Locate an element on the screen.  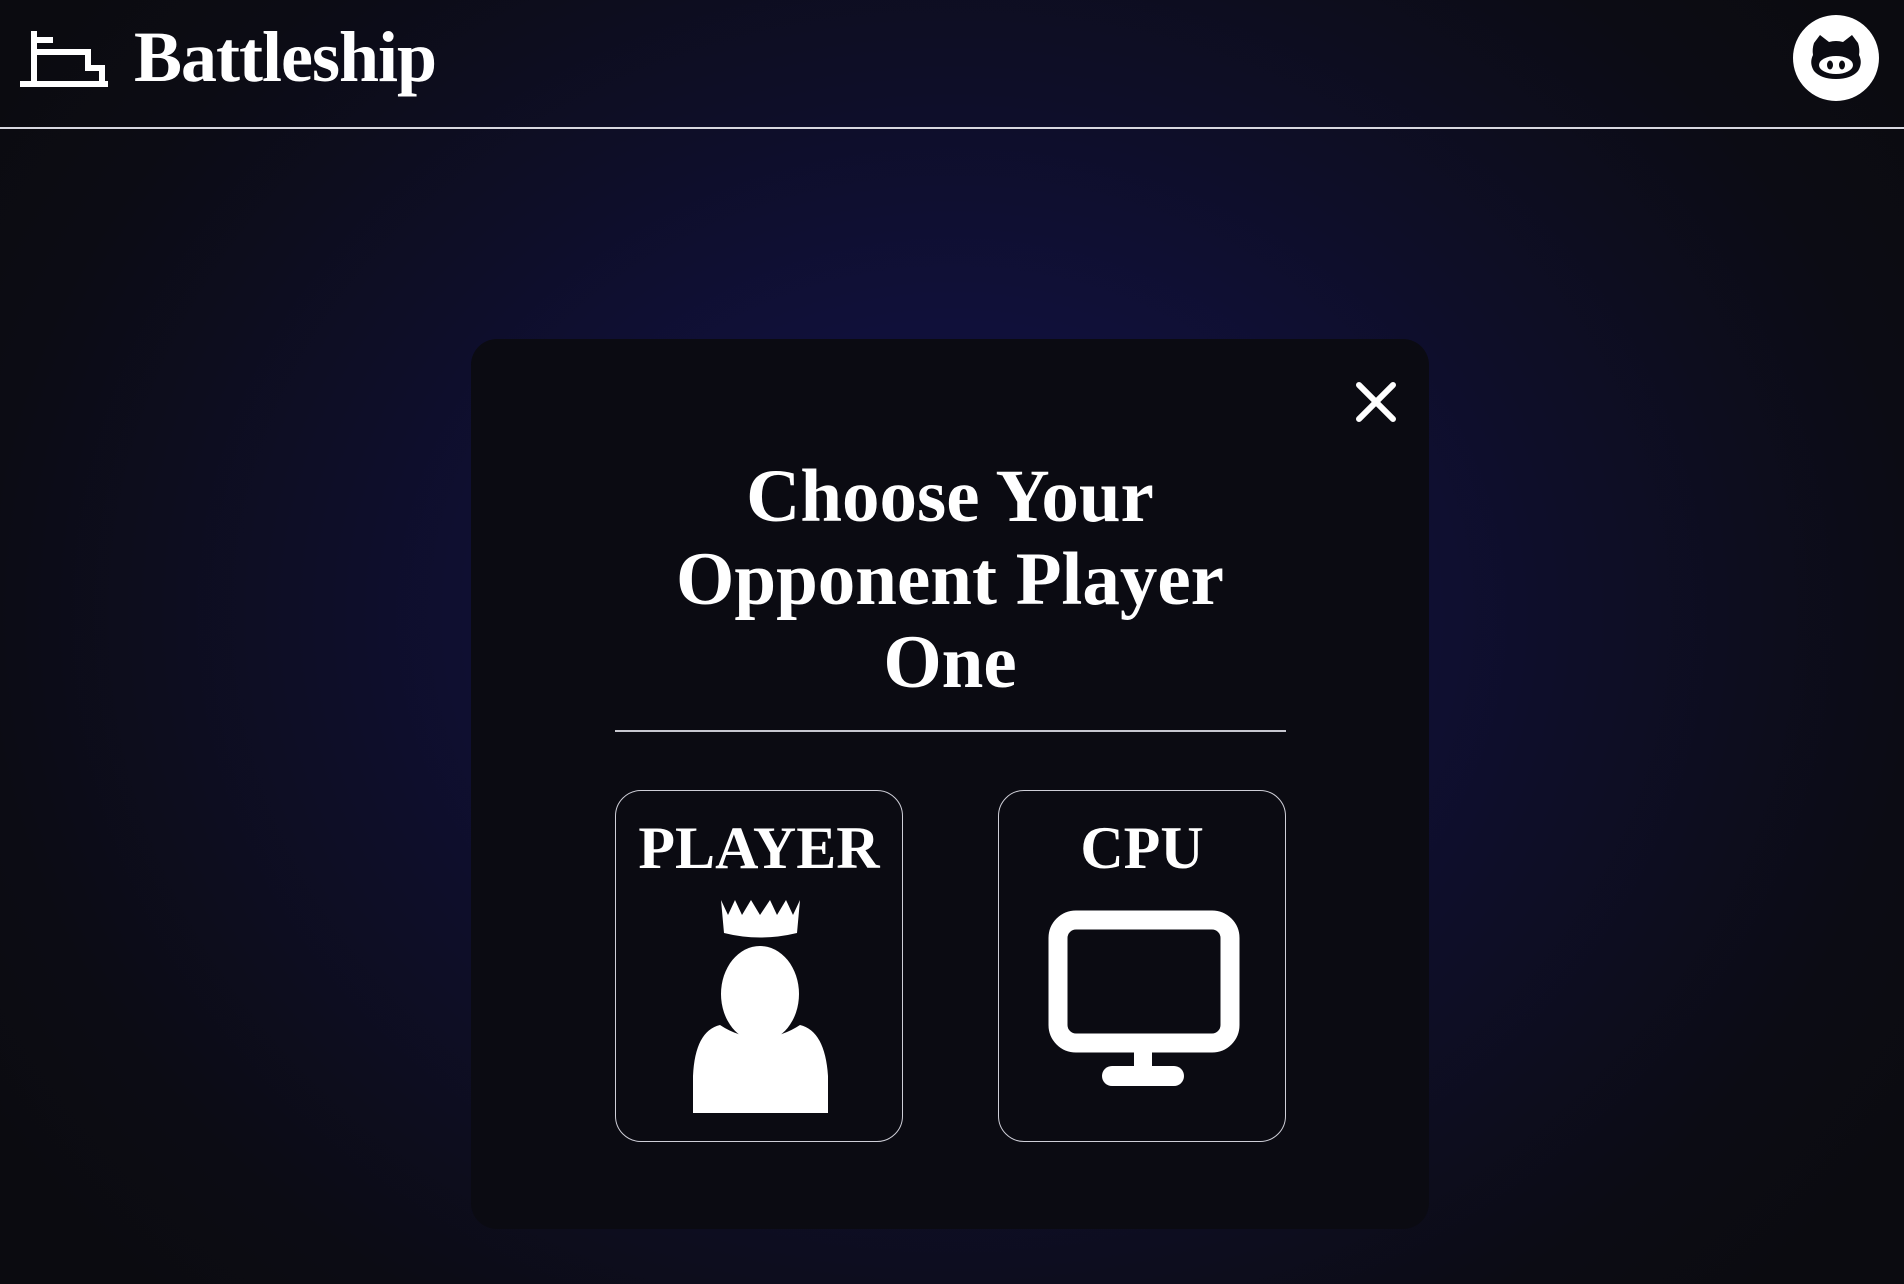
modal-title-line: Choose Your is located at coordinates (950, 496).